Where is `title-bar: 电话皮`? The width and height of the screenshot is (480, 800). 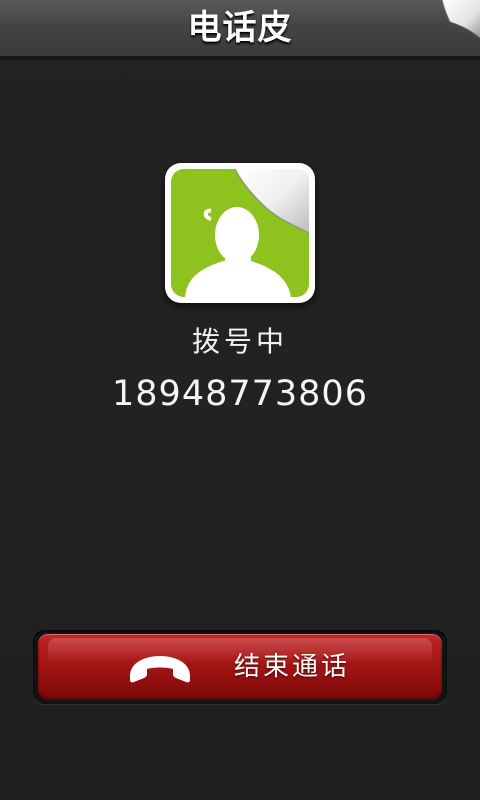
title-bar: 电话皮 is located at coordinates (240, 28).